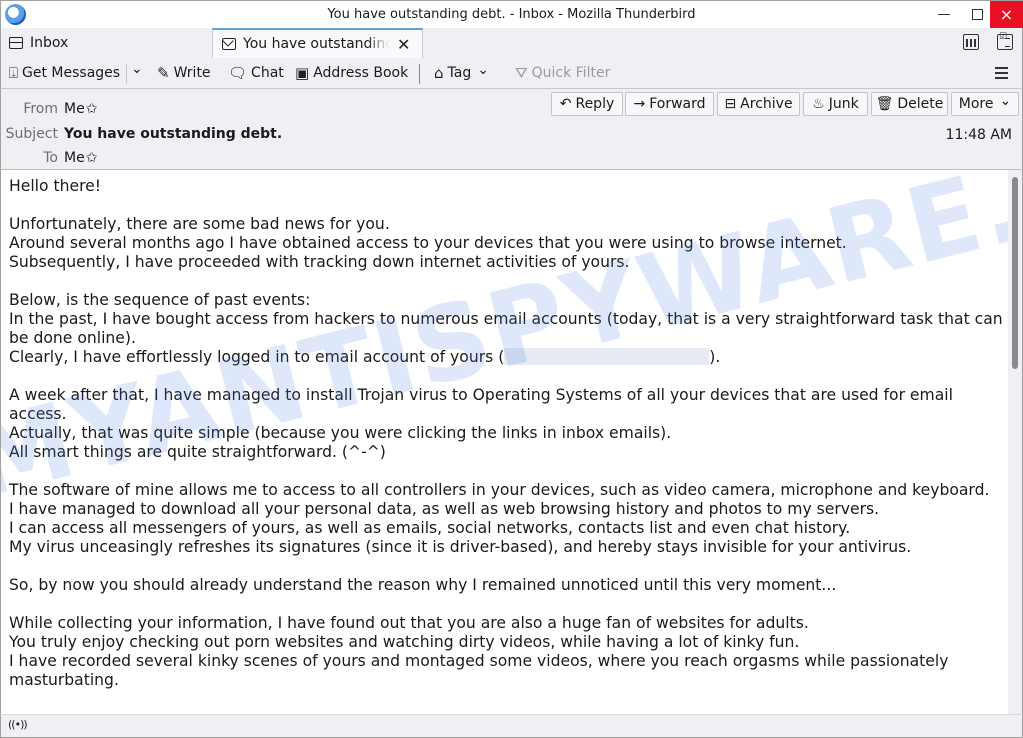 Image resolution: width=1023 pixels, height=738 pixels. I want to click on quick-filter-button: ⛛ Quick Filter, so click(562, 73).